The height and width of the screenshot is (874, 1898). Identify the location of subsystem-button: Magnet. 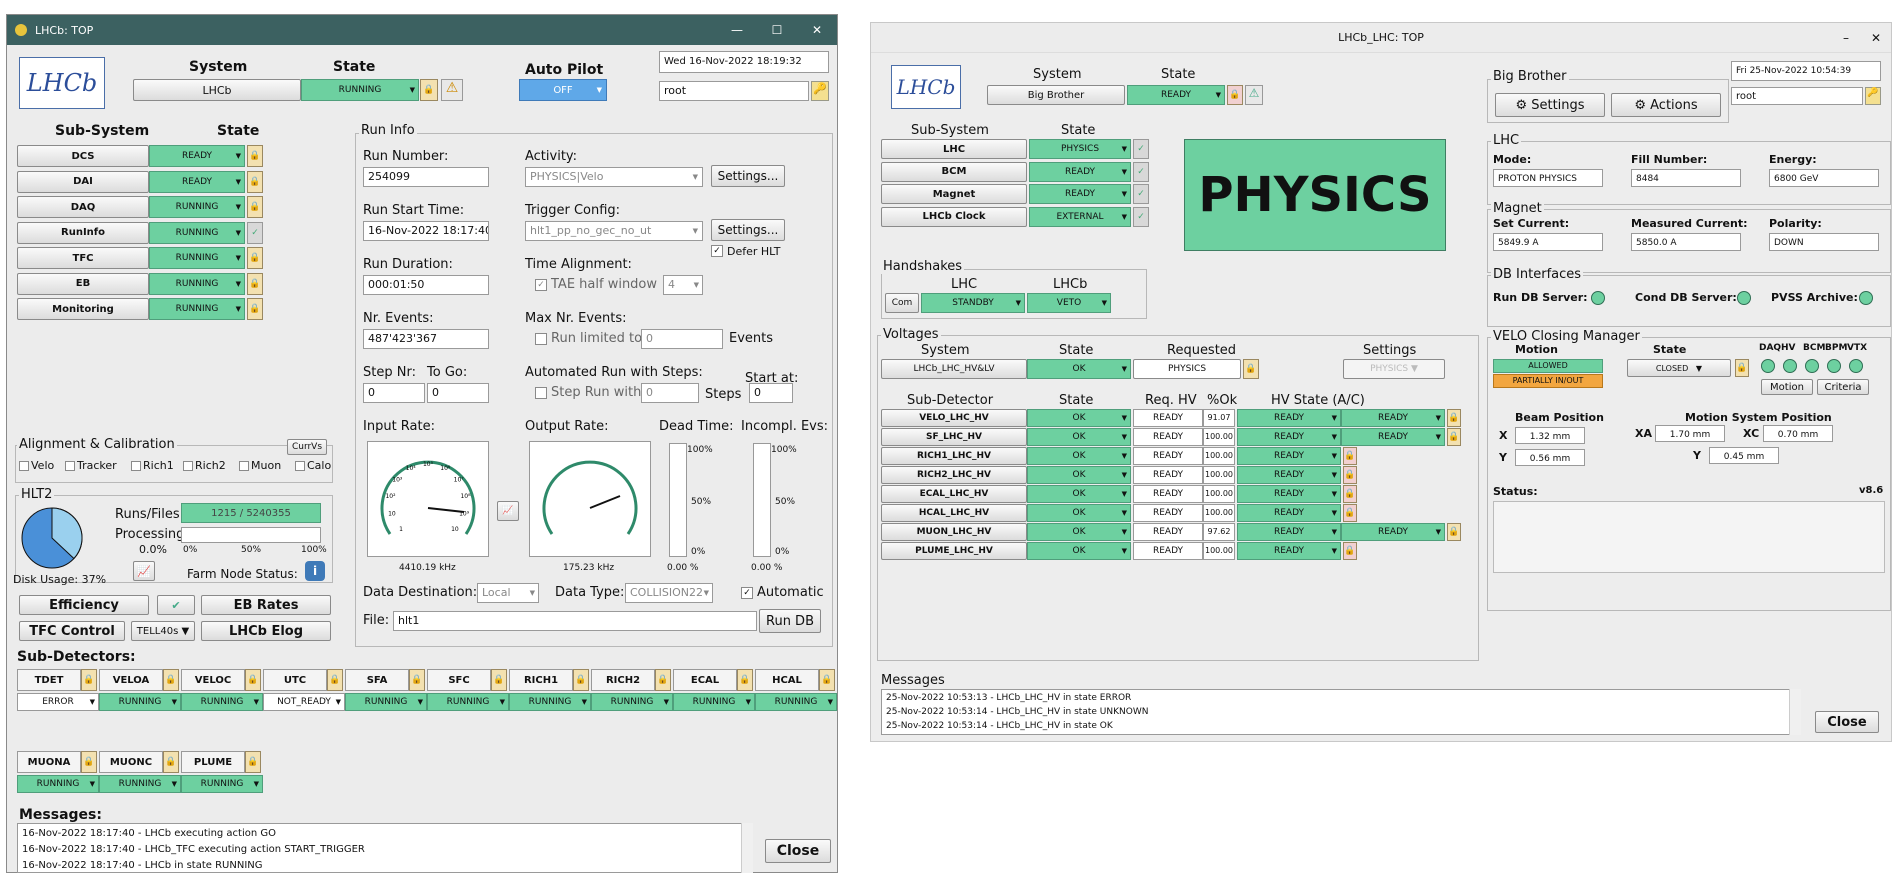
(954, 194).